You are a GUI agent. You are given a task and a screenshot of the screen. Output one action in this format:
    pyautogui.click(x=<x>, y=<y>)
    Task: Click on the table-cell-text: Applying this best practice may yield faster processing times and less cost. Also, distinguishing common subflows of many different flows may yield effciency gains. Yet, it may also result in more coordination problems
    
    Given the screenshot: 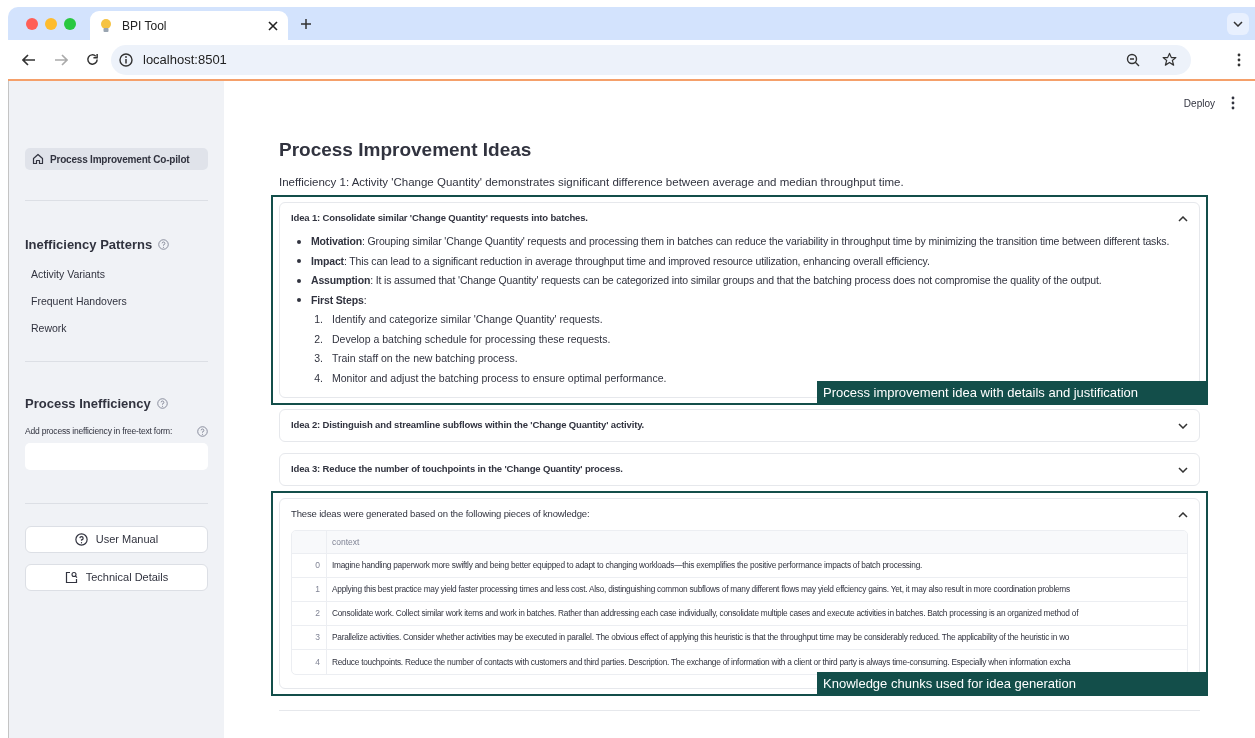 What is the action you would take?
    pyautogui.click(x=701, y=590)
    